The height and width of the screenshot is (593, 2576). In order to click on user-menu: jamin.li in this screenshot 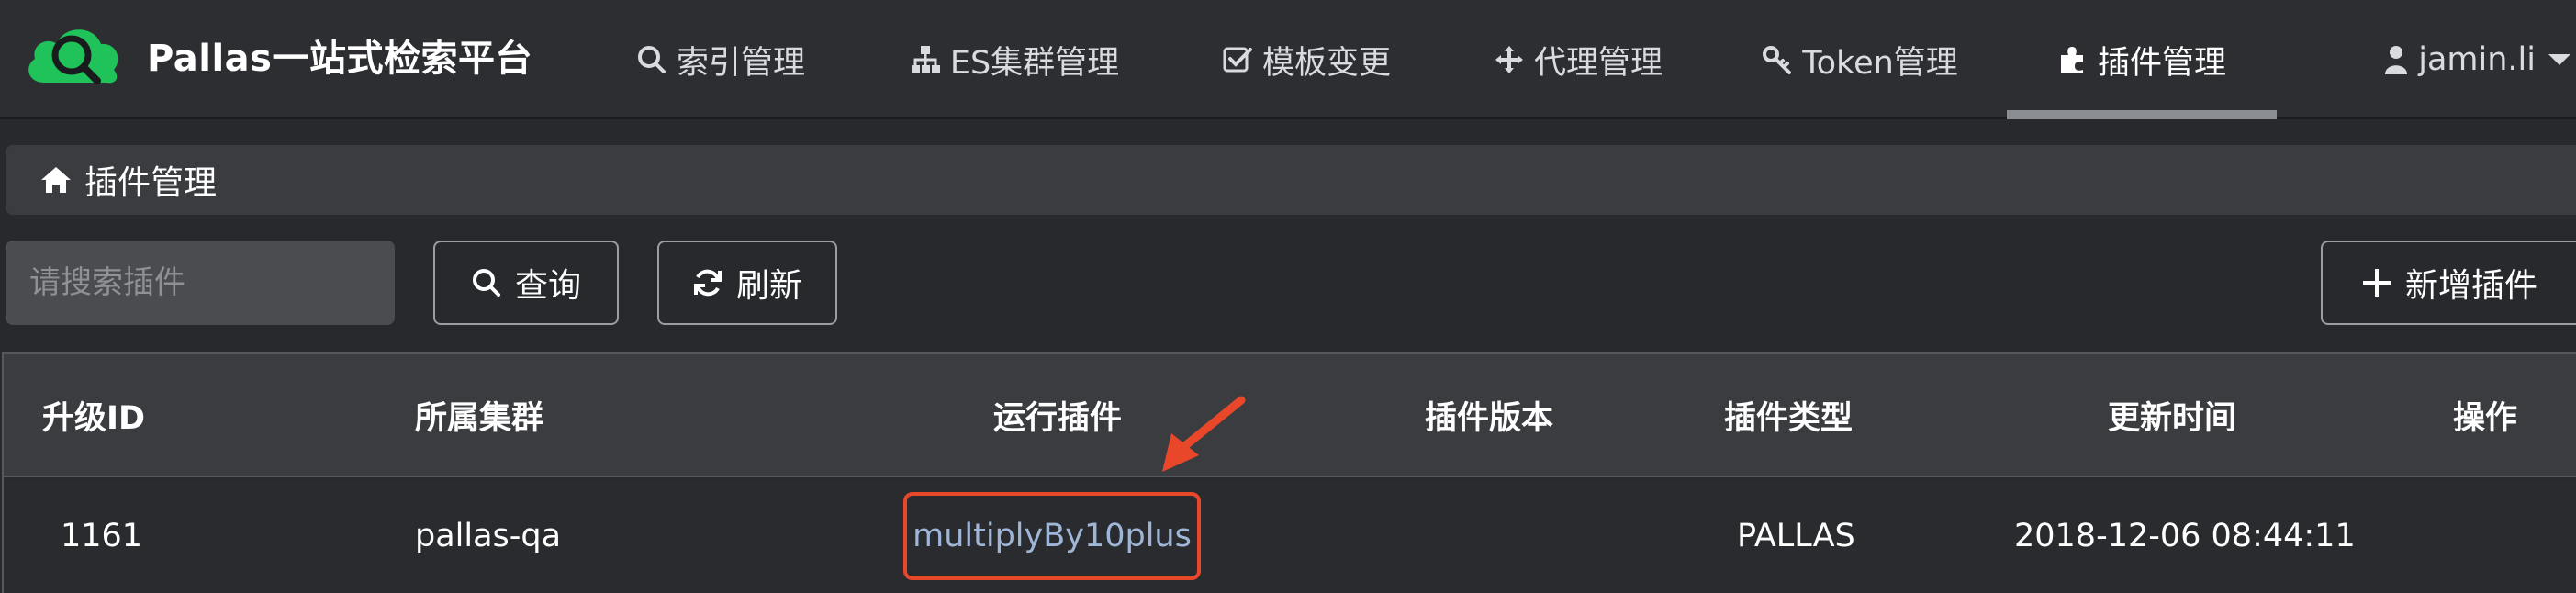, I will do `click(2479, 59)`.